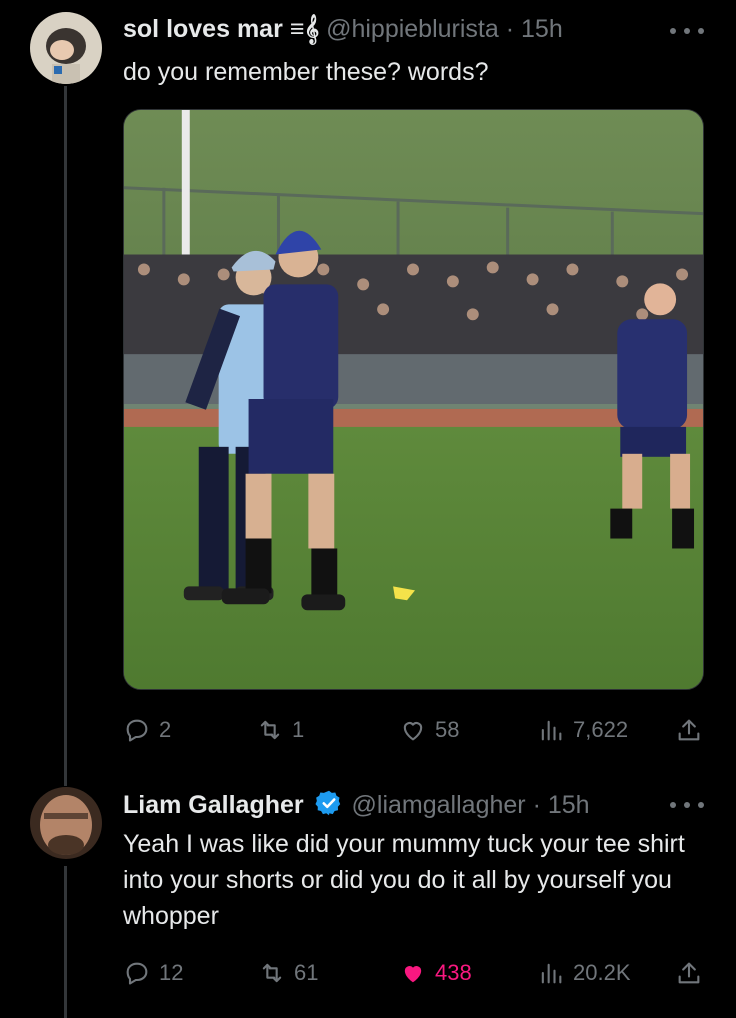  What do you see at coordinates (65, 436) in the screenshot?
I see `thread-line-top` at bounding box center [65, 436].